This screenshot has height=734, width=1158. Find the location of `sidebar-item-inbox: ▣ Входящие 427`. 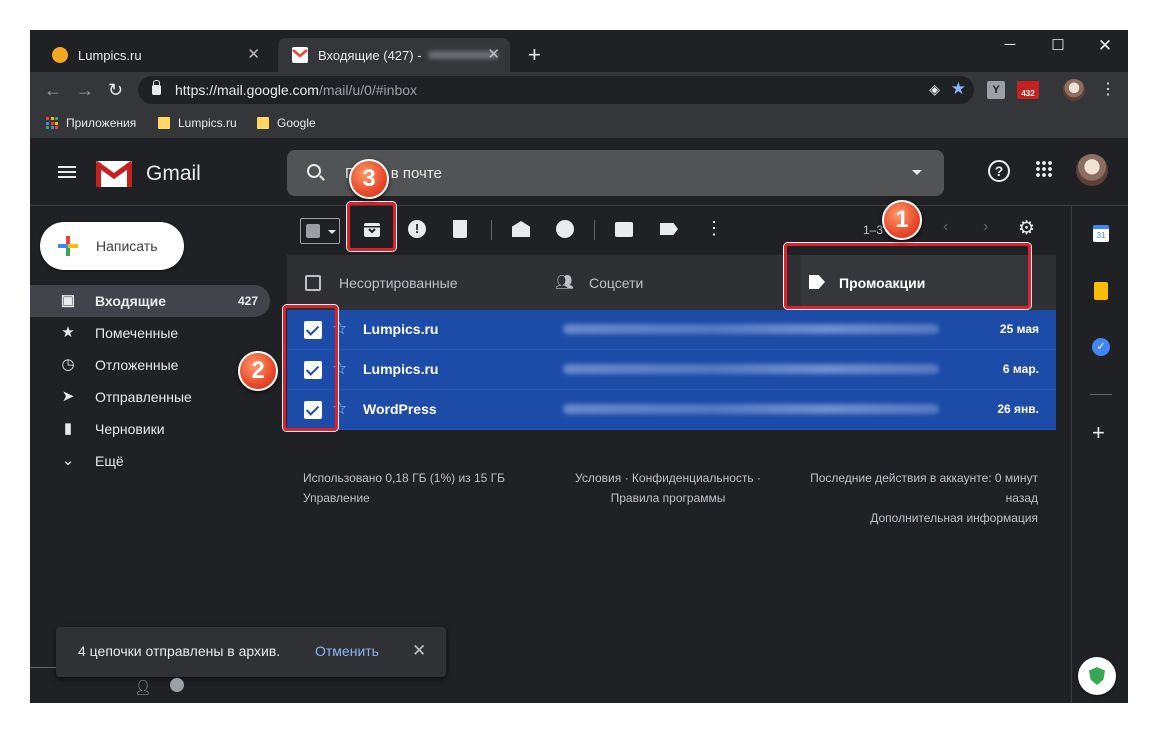

sidebar-item-inbox: ▣ Входящие 427 is located at coordinates (150, 301).